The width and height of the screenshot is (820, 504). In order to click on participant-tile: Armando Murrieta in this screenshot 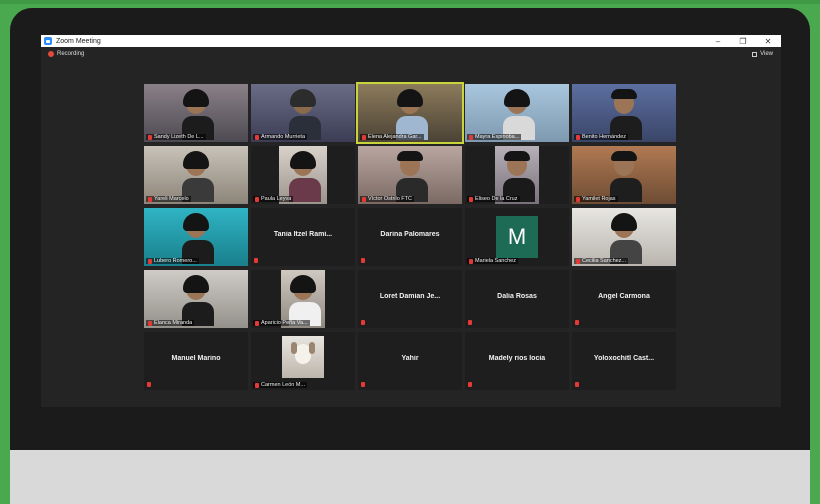, I will do `click(303, 113)`.